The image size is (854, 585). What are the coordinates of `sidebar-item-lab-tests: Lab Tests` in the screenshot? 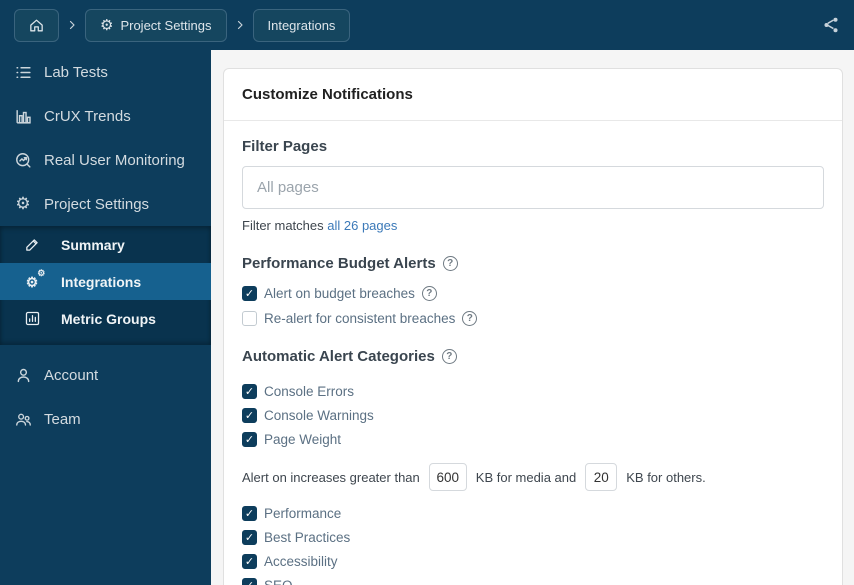 It's located at (105, 72).